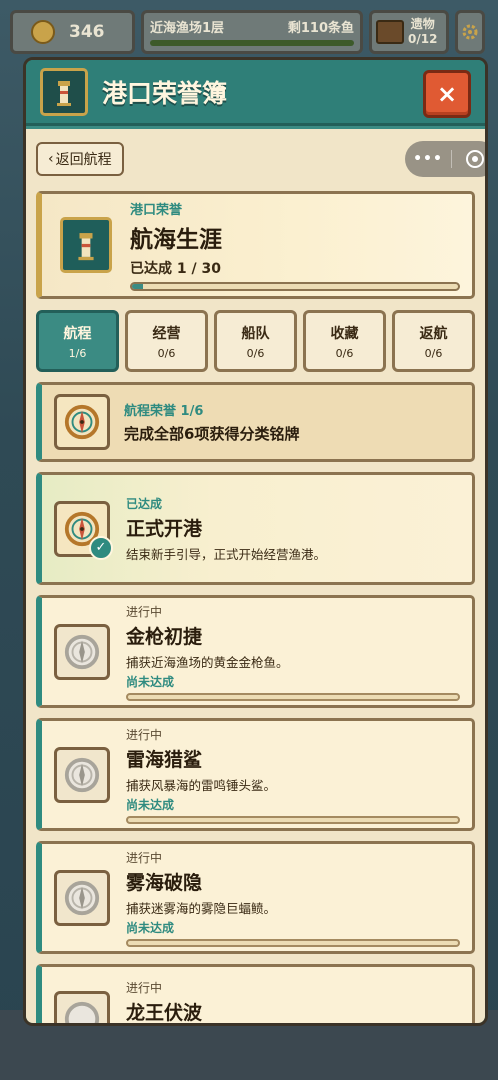 Image resolution: width=498 pixels, height=1080 pixels. I want to click on tab-voyage: 航程 1/6, so click(77, 341).